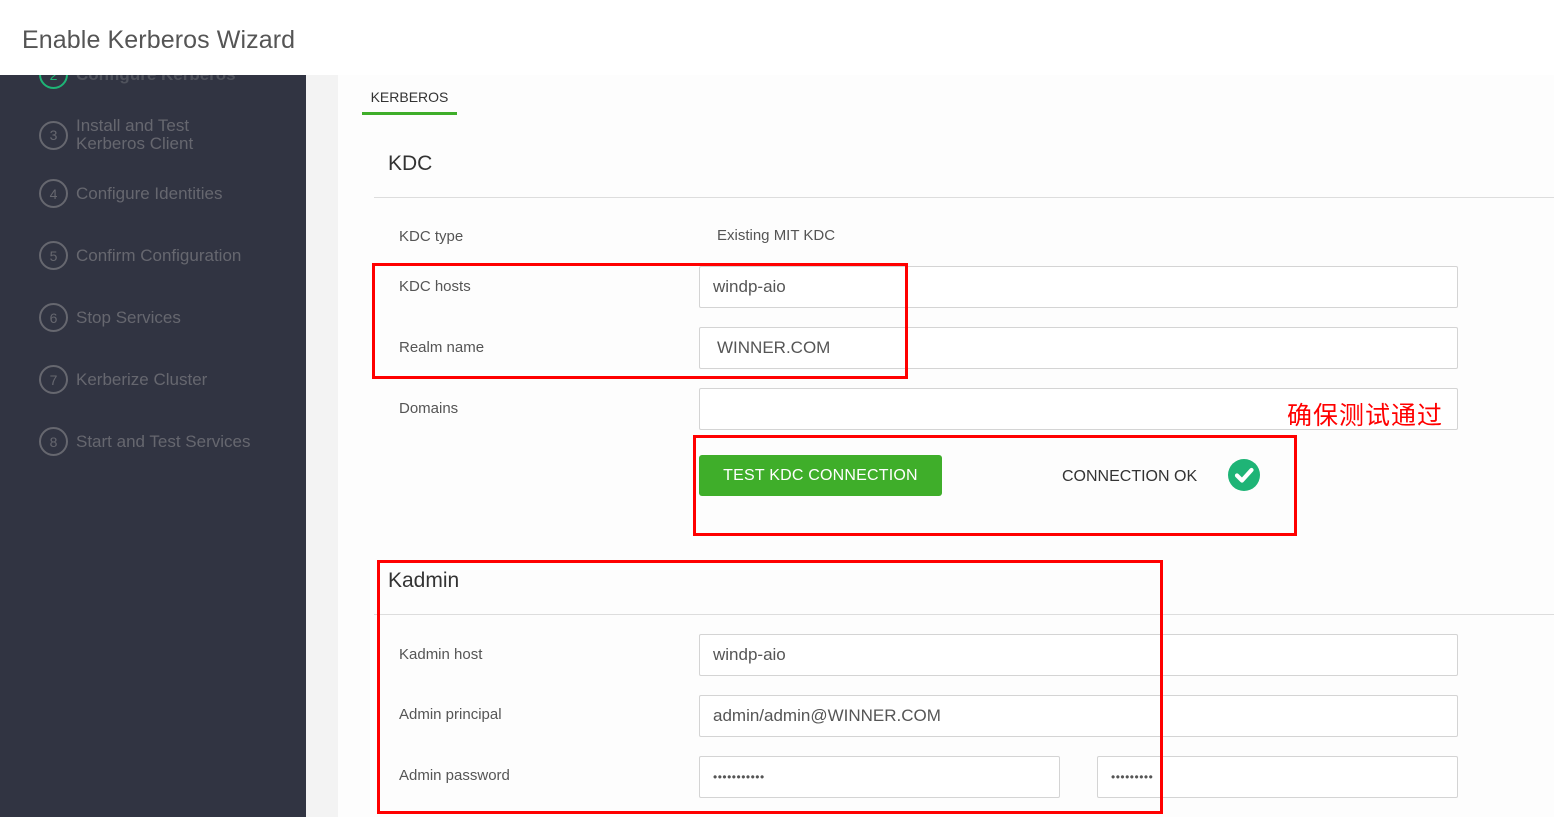 Image resolution: width=1554 pixels, height=817 pixels. Describe the element at coordinates (450, 714) in the screenshot. I see `admin-principal-label: Admin principal` at that location.